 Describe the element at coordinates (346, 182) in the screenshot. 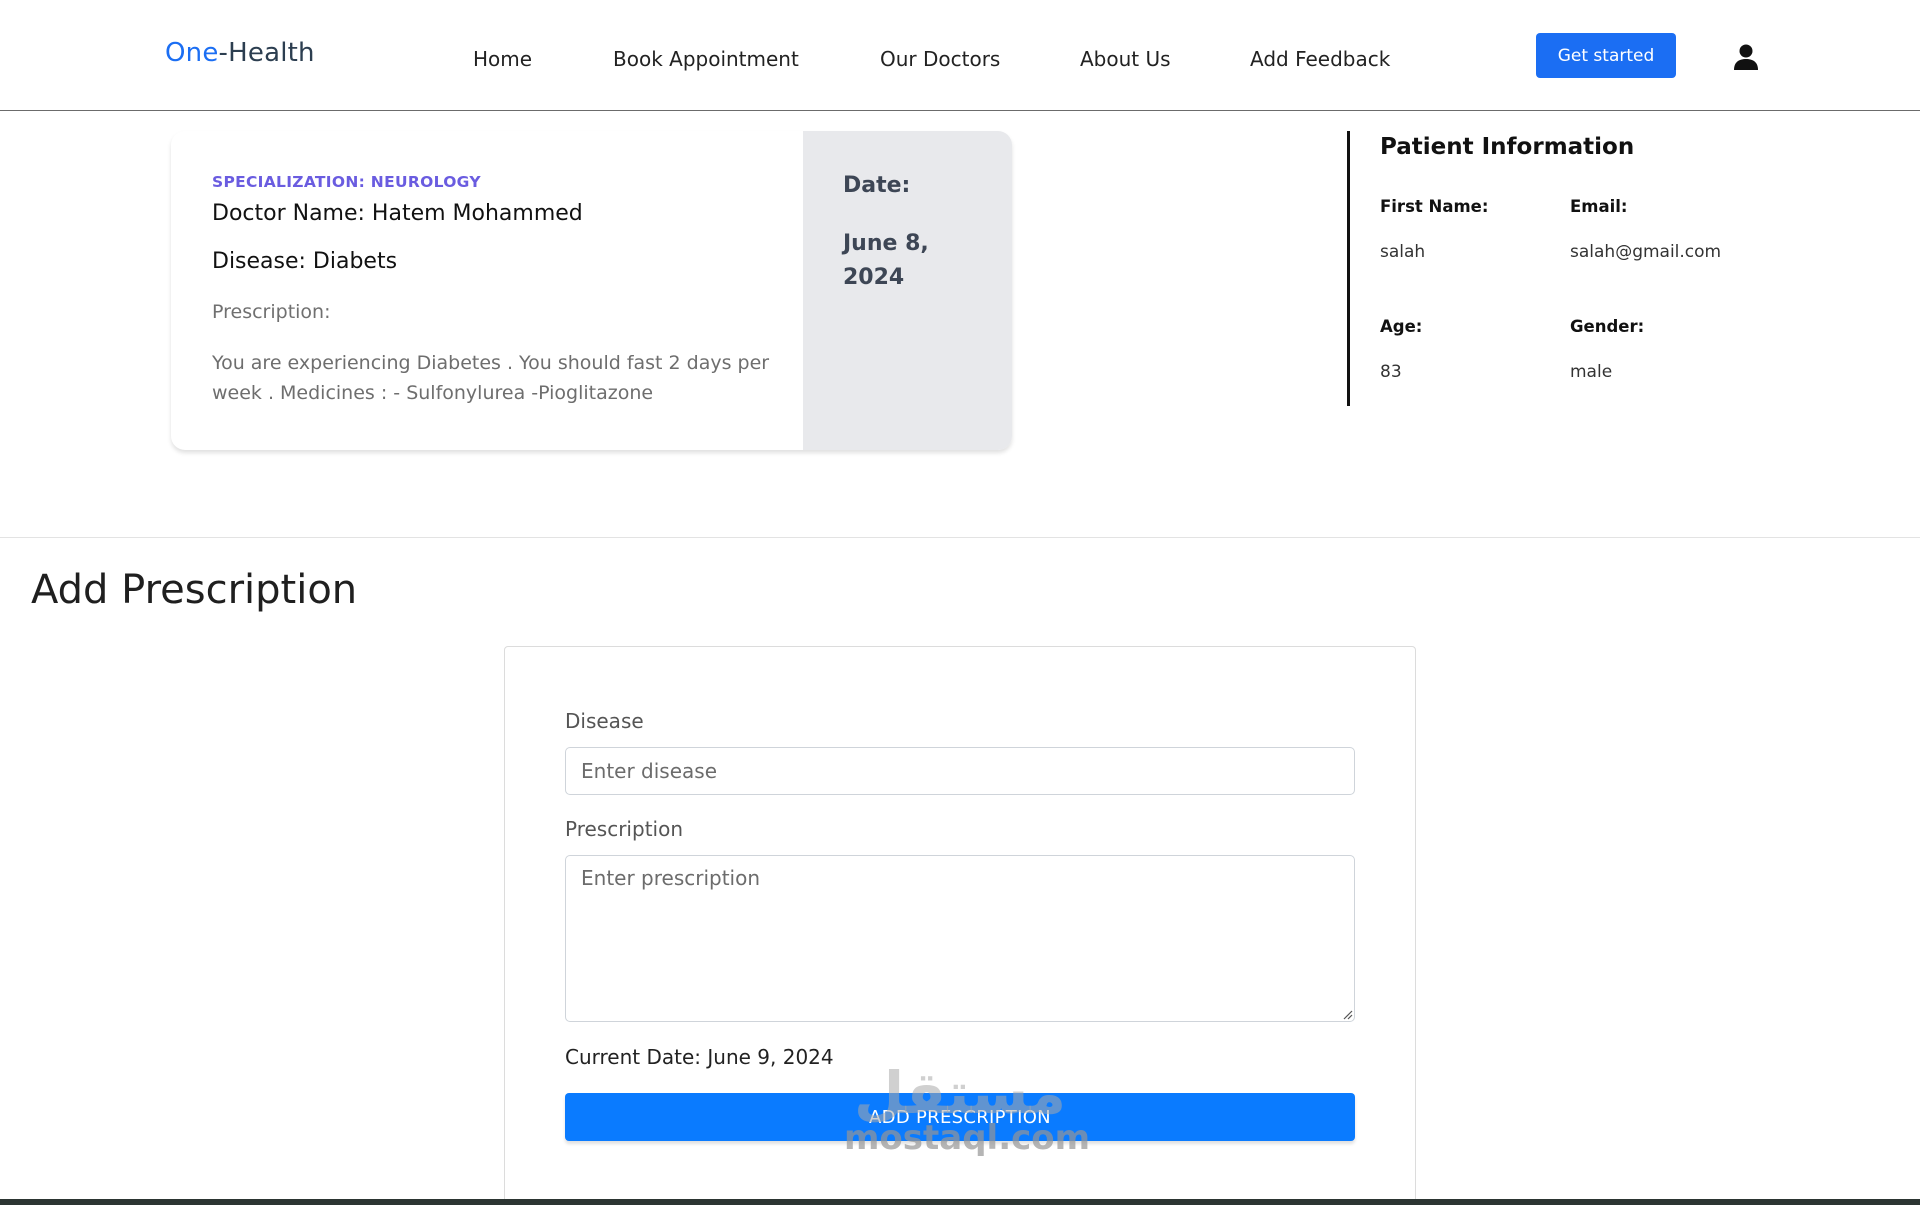

I see `specialization-label: SPECIALIZATION: NEUROLOGY` at that location.